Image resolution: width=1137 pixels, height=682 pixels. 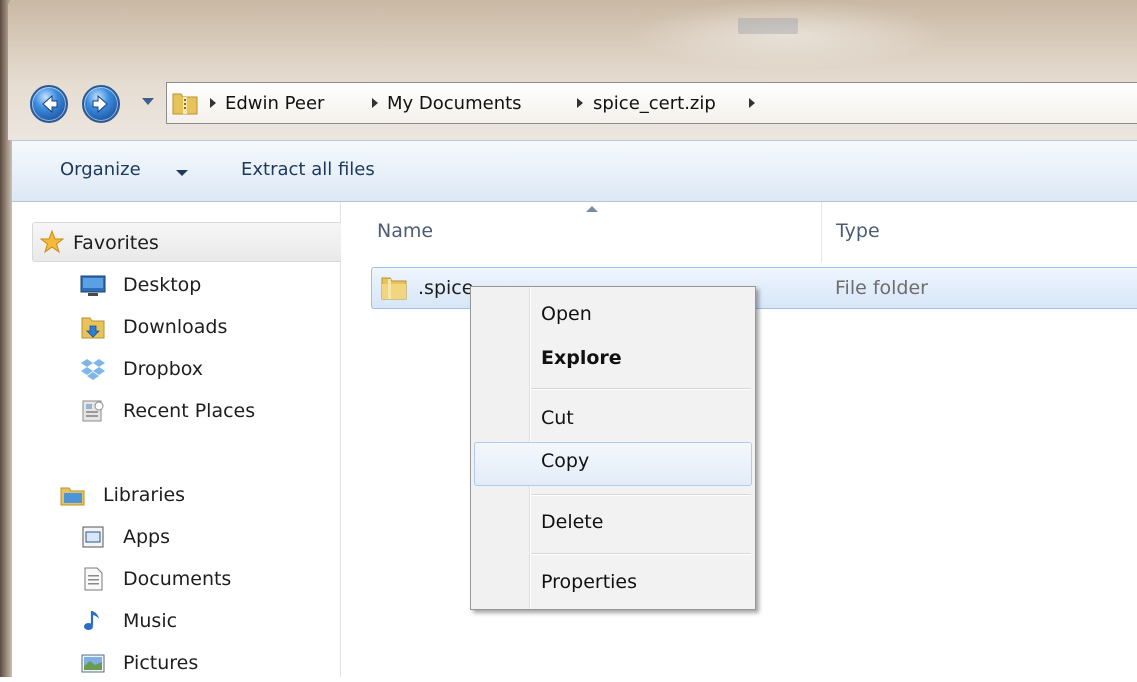 I want to click on sort-ascending-icon, so click(x=592, y=209).